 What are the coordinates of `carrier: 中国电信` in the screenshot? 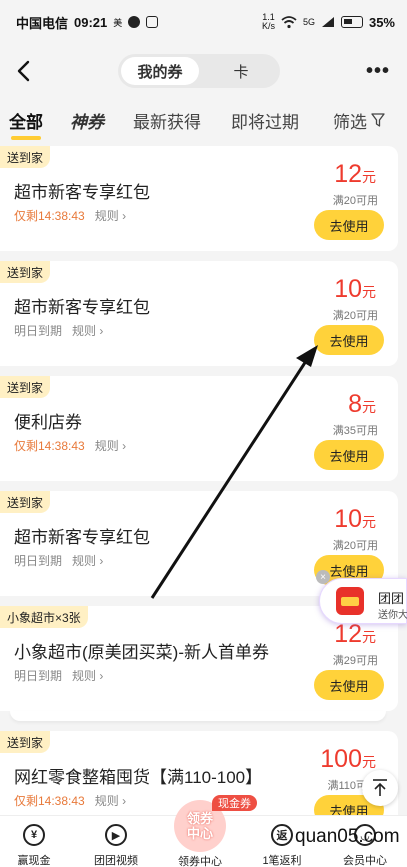 It's located at (42, 23).